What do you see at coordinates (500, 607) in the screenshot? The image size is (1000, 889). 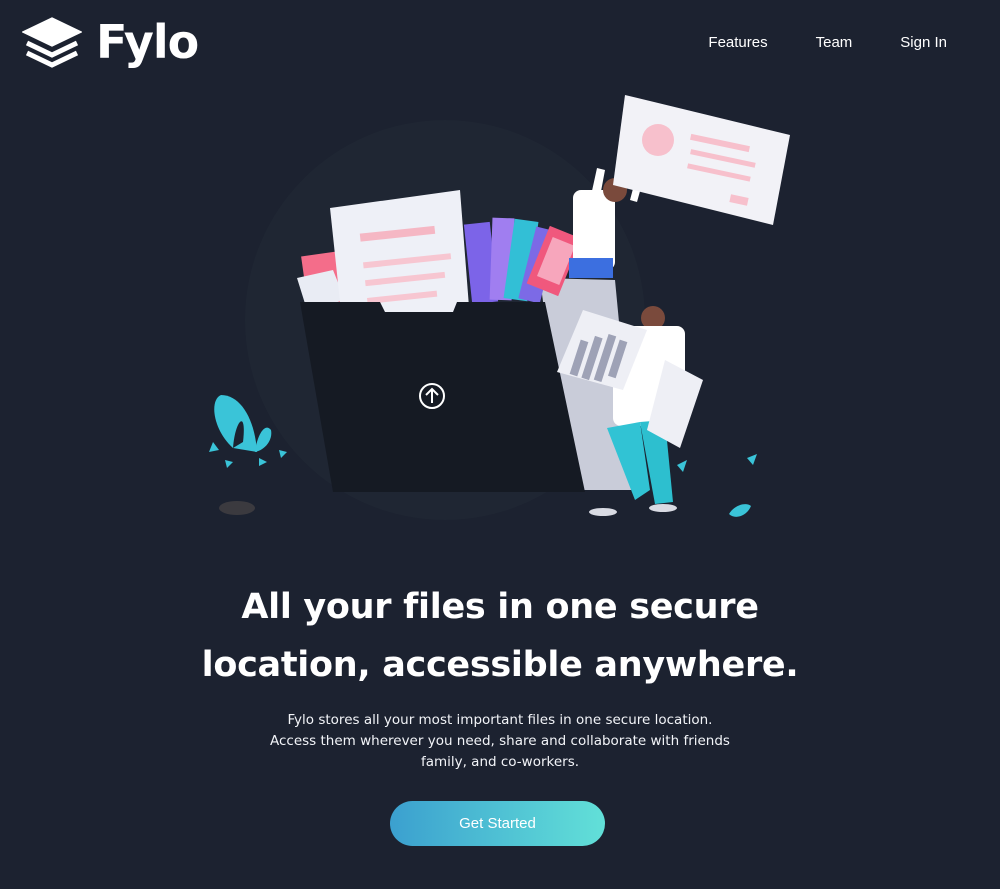 I see `headline-line-1: All your files in one secure` at bounding box center [500, 607].